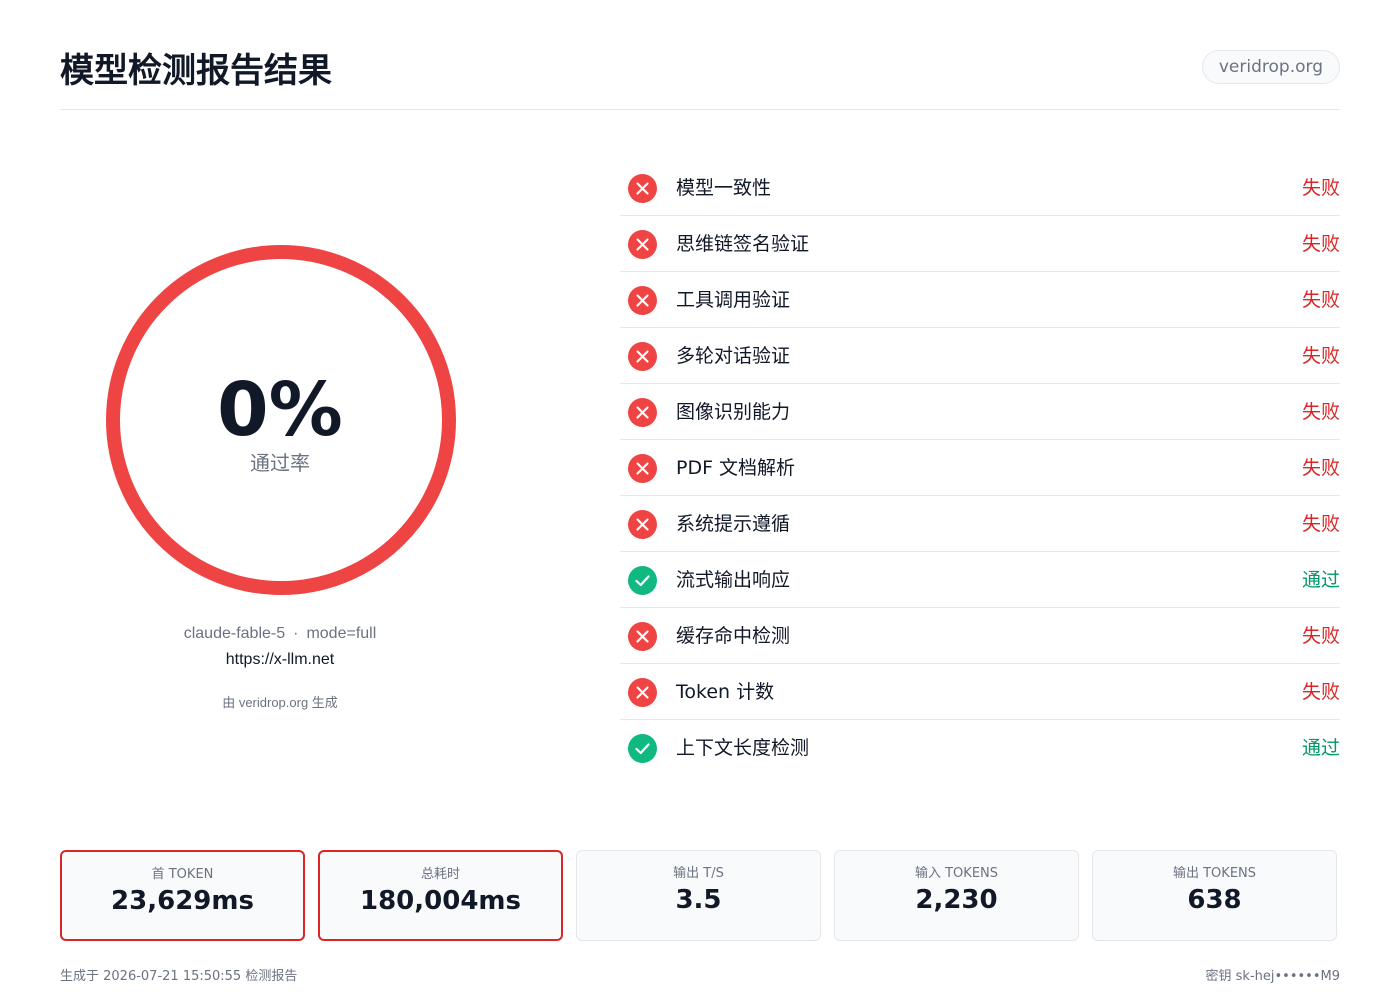  What do you see at coordinates (980, 692) in the screenshot?
I see `check-row: Token 计数 失败` at bounding box center [980, 692].